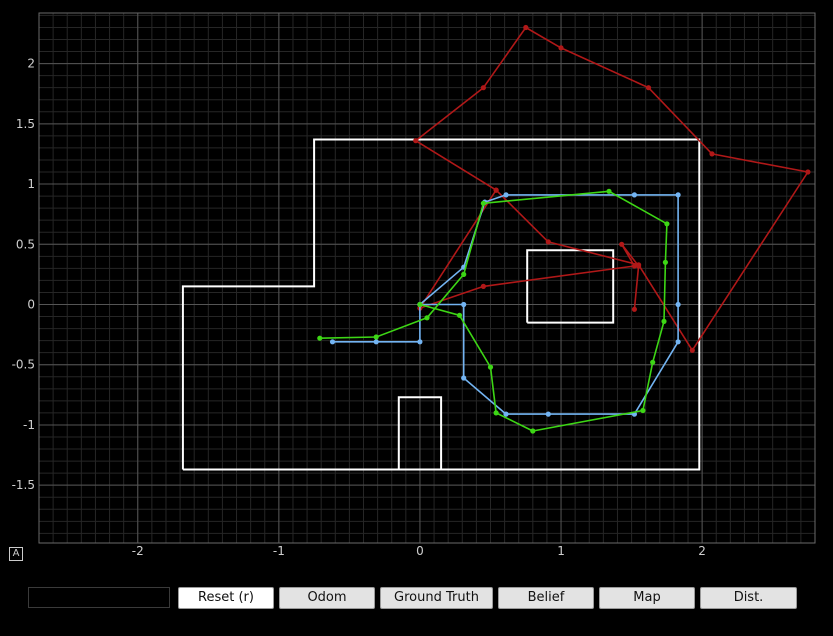 The width and height of the screenshot is (833, 636). Describe the element at coordinates (546, 598) in the screenshot. I see `belief-button: Belief` at that location.